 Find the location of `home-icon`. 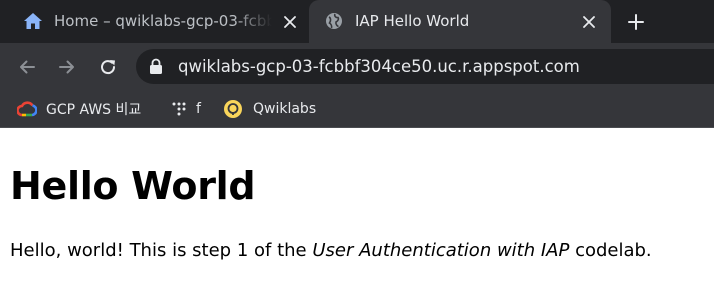

home-icon is located at coordinates (33, 21).